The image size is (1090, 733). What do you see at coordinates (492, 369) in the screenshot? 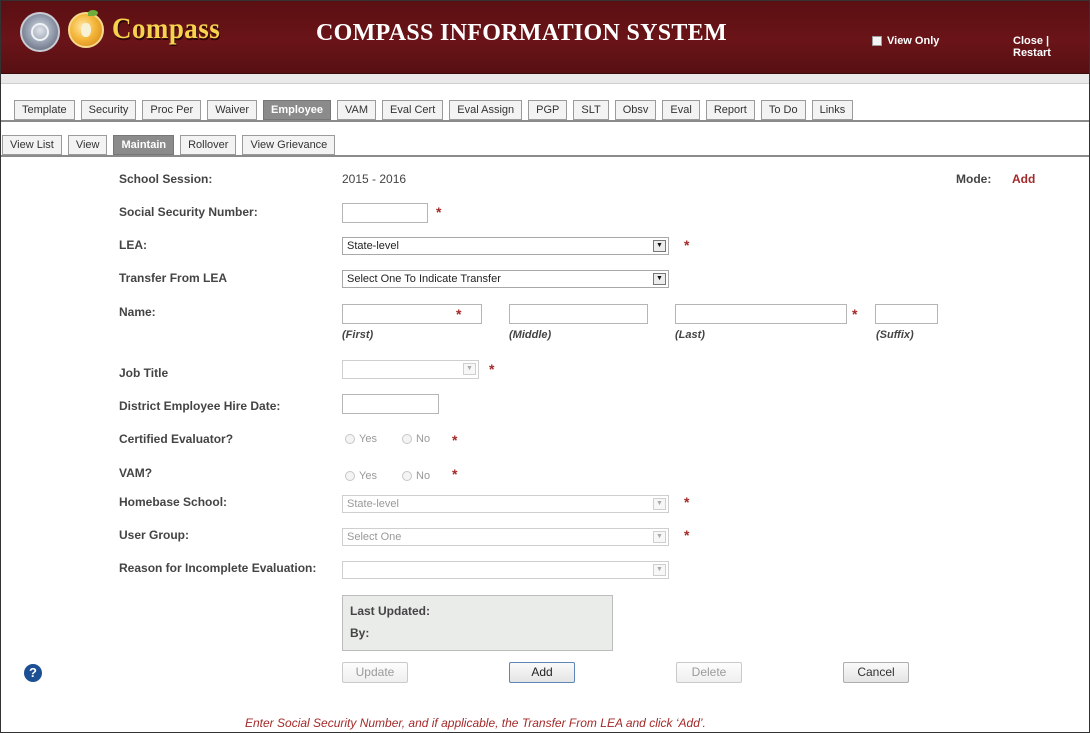
I see `job-title-required-marker: *` at bounding box center [492, 369].